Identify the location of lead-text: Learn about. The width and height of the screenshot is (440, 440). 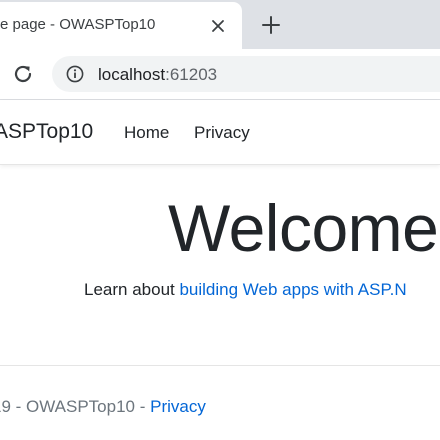
(132, 289).